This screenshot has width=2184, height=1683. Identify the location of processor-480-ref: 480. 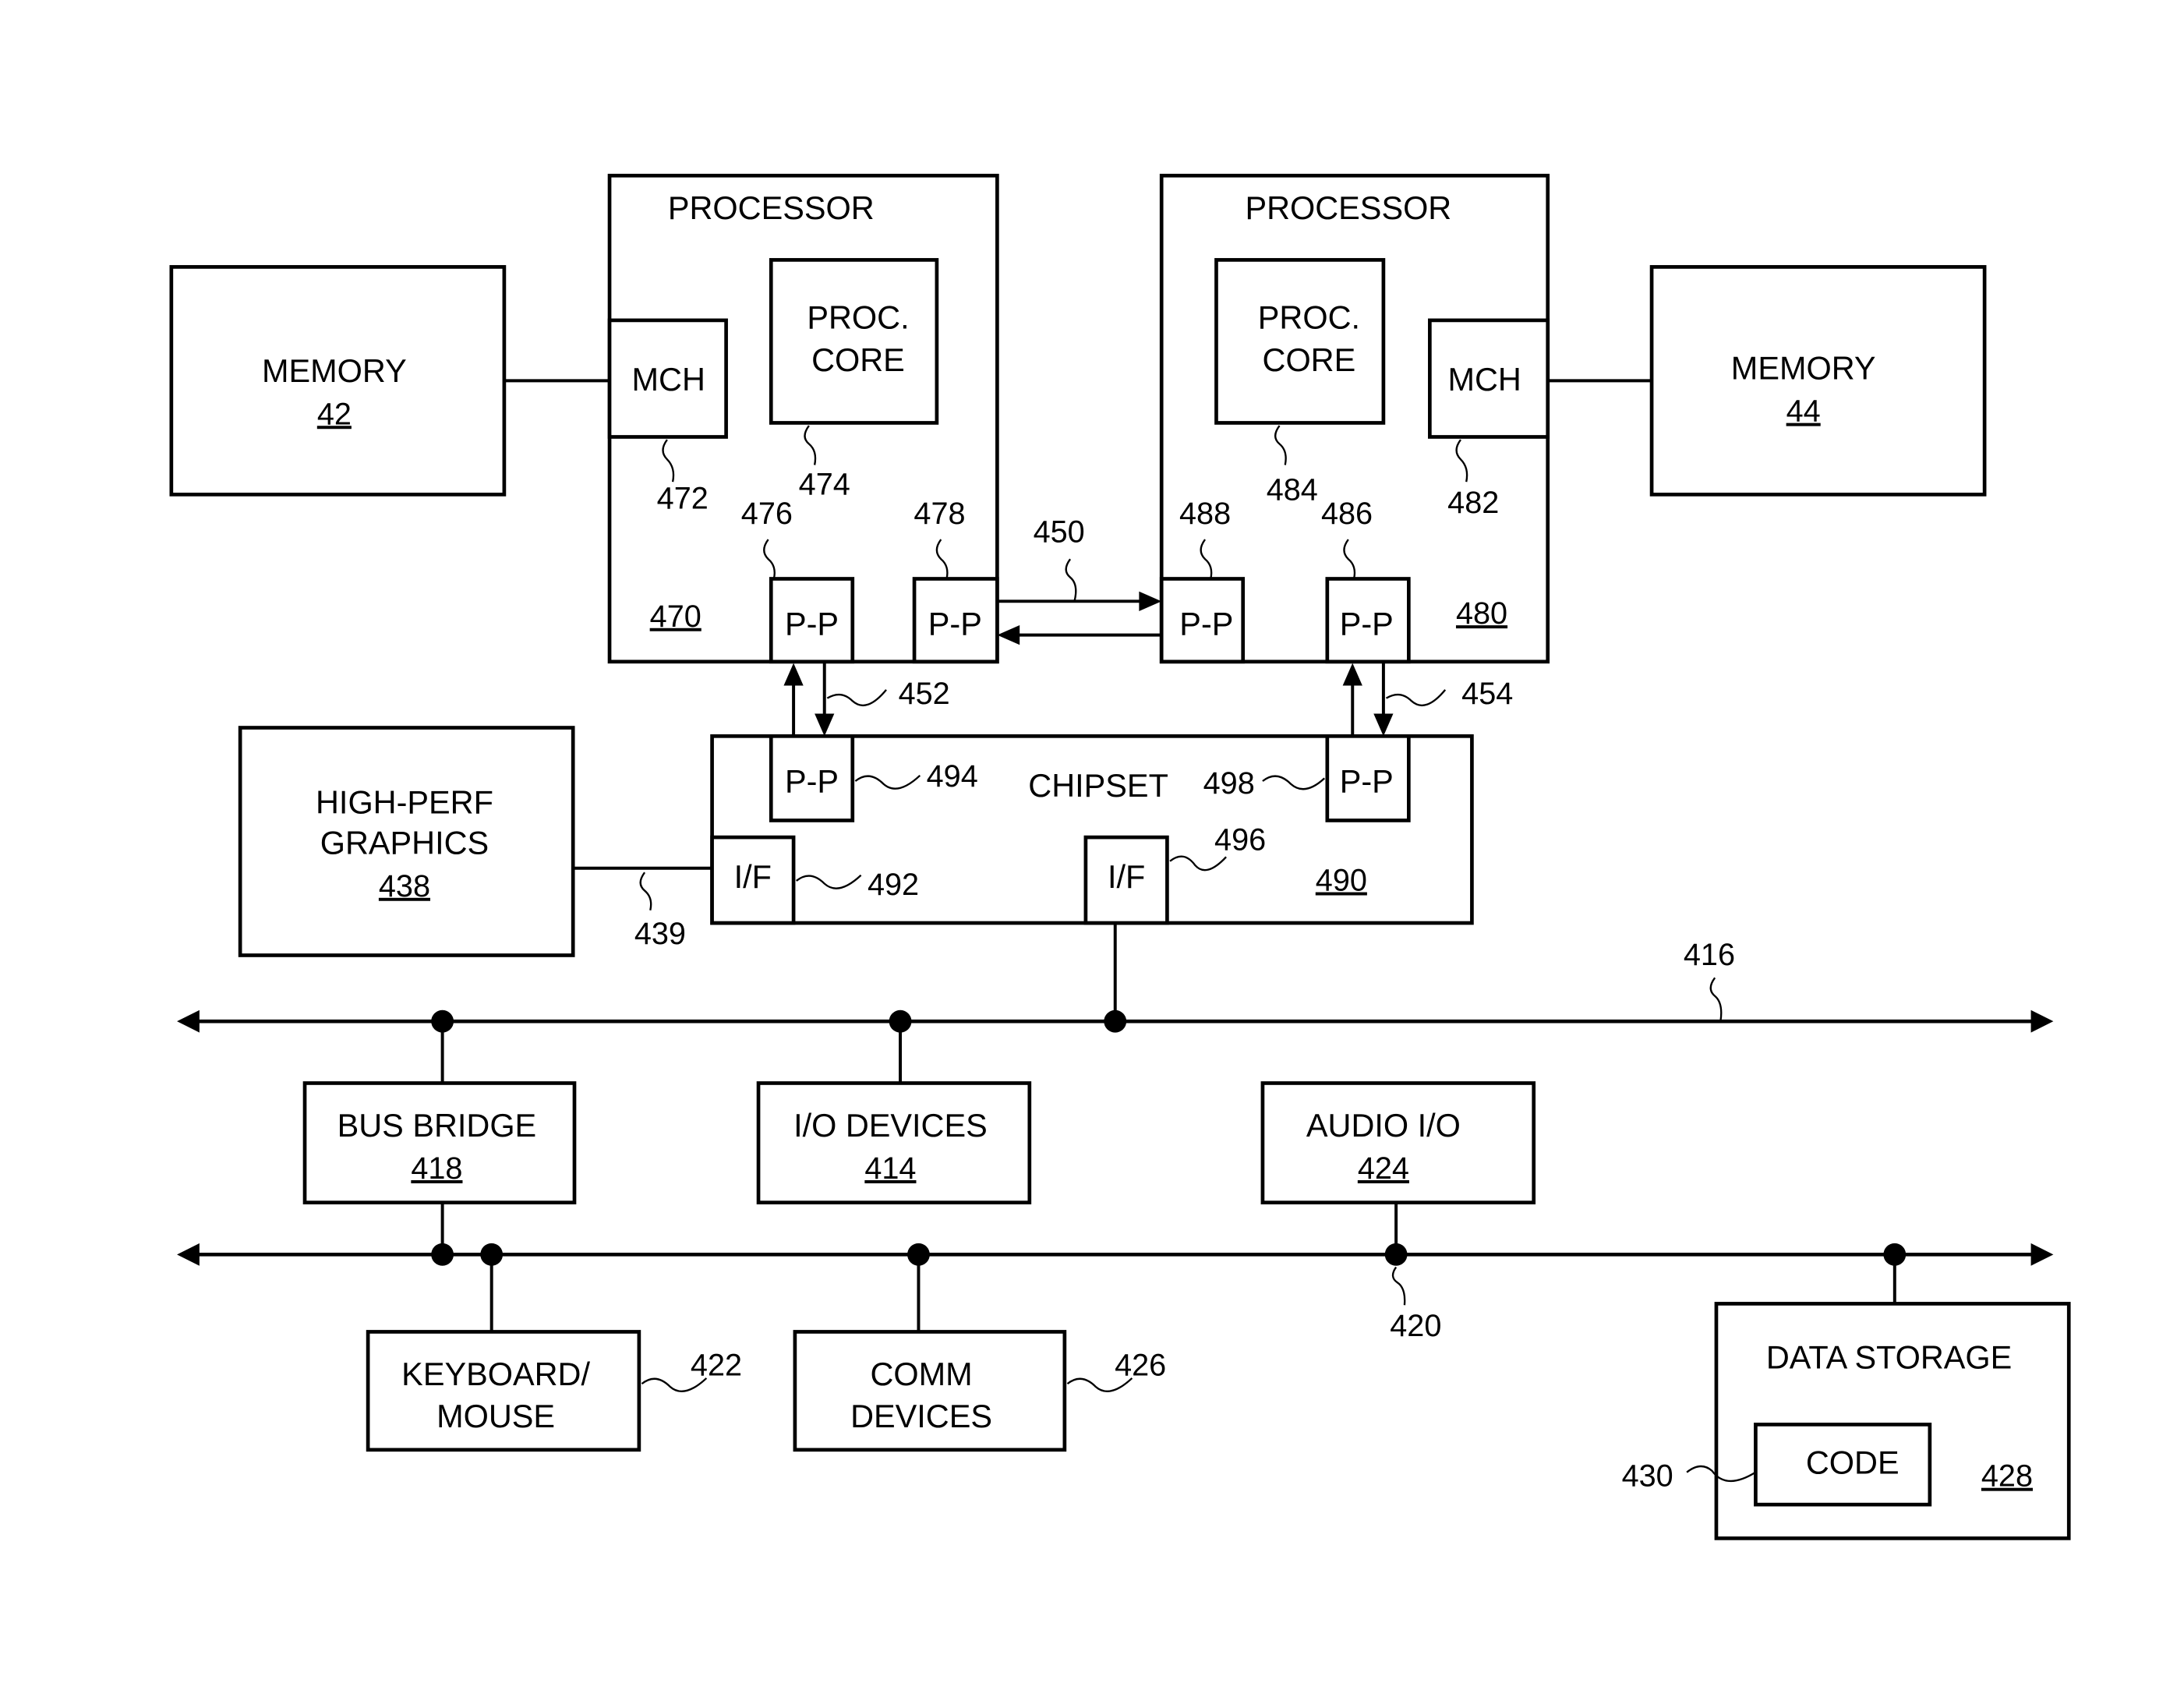
(1481, 613).